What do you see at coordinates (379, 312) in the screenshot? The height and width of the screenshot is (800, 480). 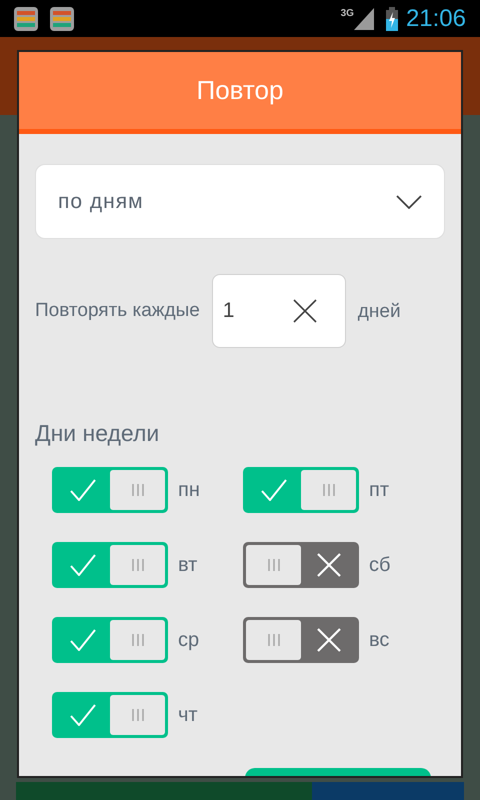 I see `interval-unit: дней` at bounding box center [379, 312].